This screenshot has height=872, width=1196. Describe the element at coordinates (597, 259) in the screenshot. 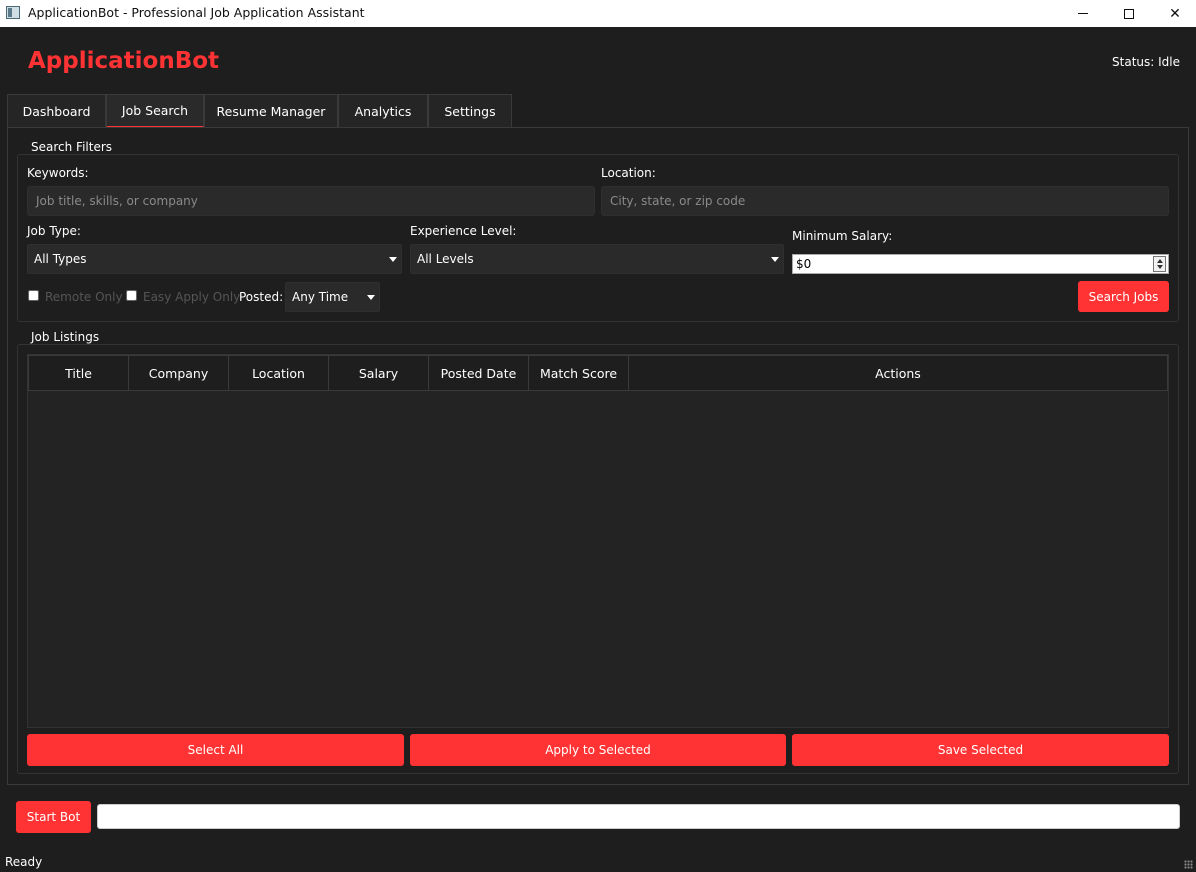

I see `experience-level-select: All Levels` at that location.